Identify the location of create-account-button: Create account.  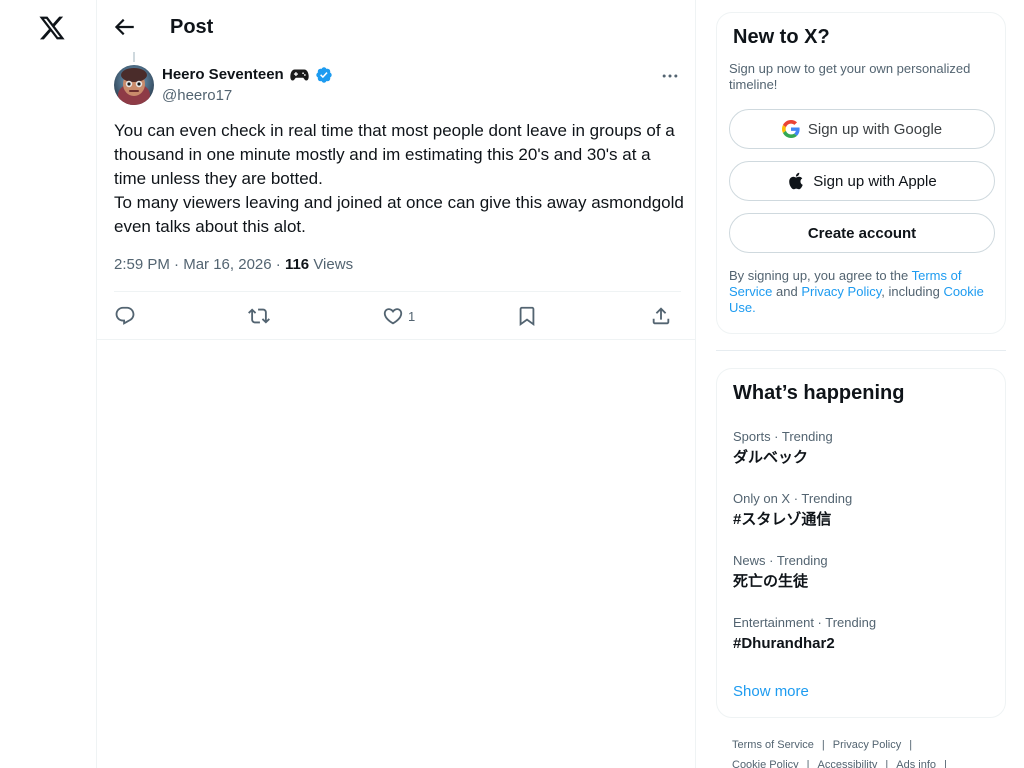
(862, 233).